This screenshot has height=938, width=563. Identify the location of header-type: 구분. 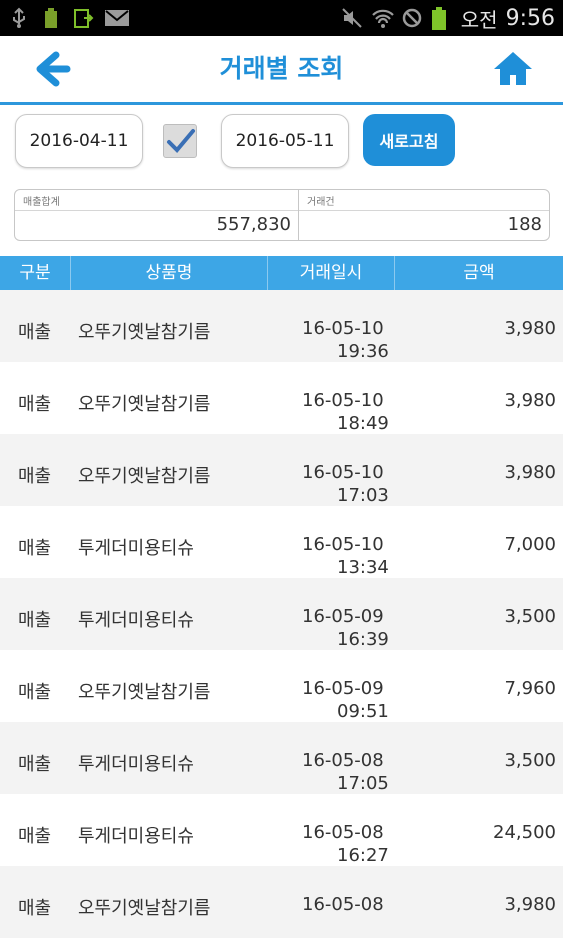
(35, 273).